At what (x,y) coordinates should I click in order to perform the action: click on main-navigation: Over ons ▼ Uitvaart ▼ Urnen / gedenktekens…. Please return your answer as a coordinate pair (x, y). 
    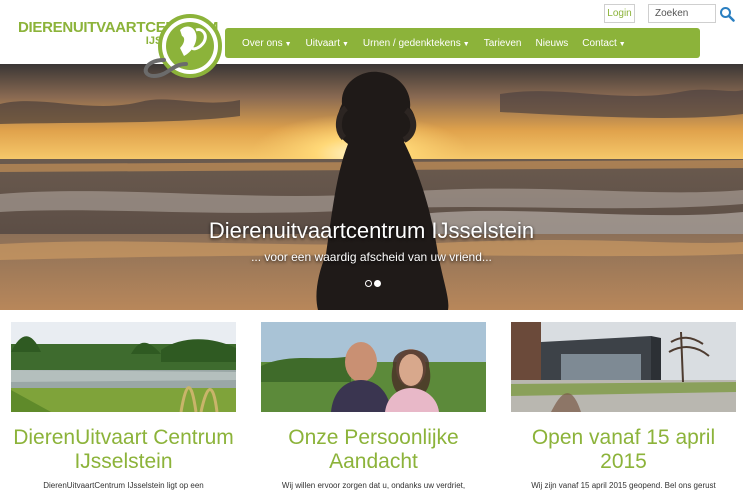
    Looking at the image, I should click on (462, 43).